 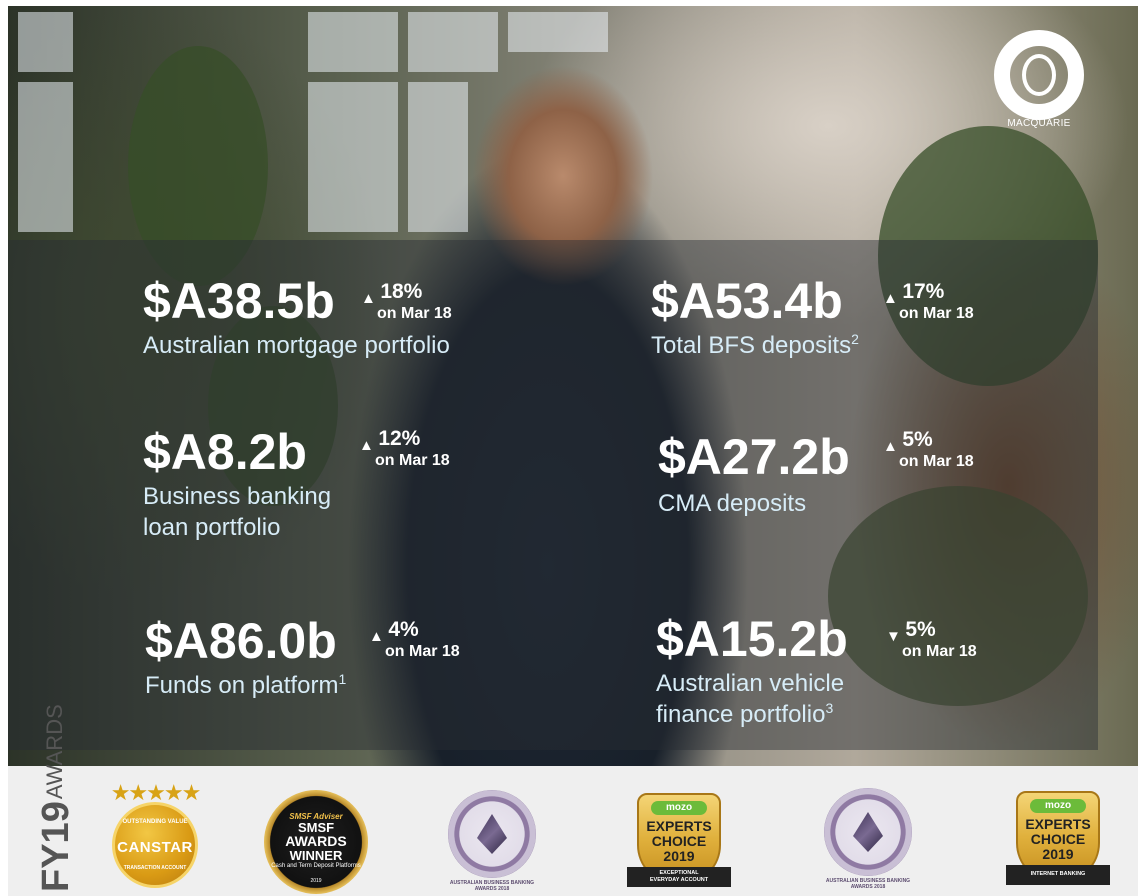 I want to click on stat-change: ▲ 4% on Mar 18, so click(x=414, y=639).